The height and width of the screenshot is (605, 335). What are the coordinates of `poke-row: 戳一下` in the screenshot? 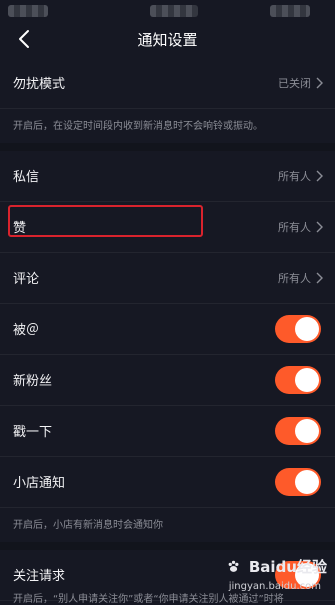 It's located at (167, 431).